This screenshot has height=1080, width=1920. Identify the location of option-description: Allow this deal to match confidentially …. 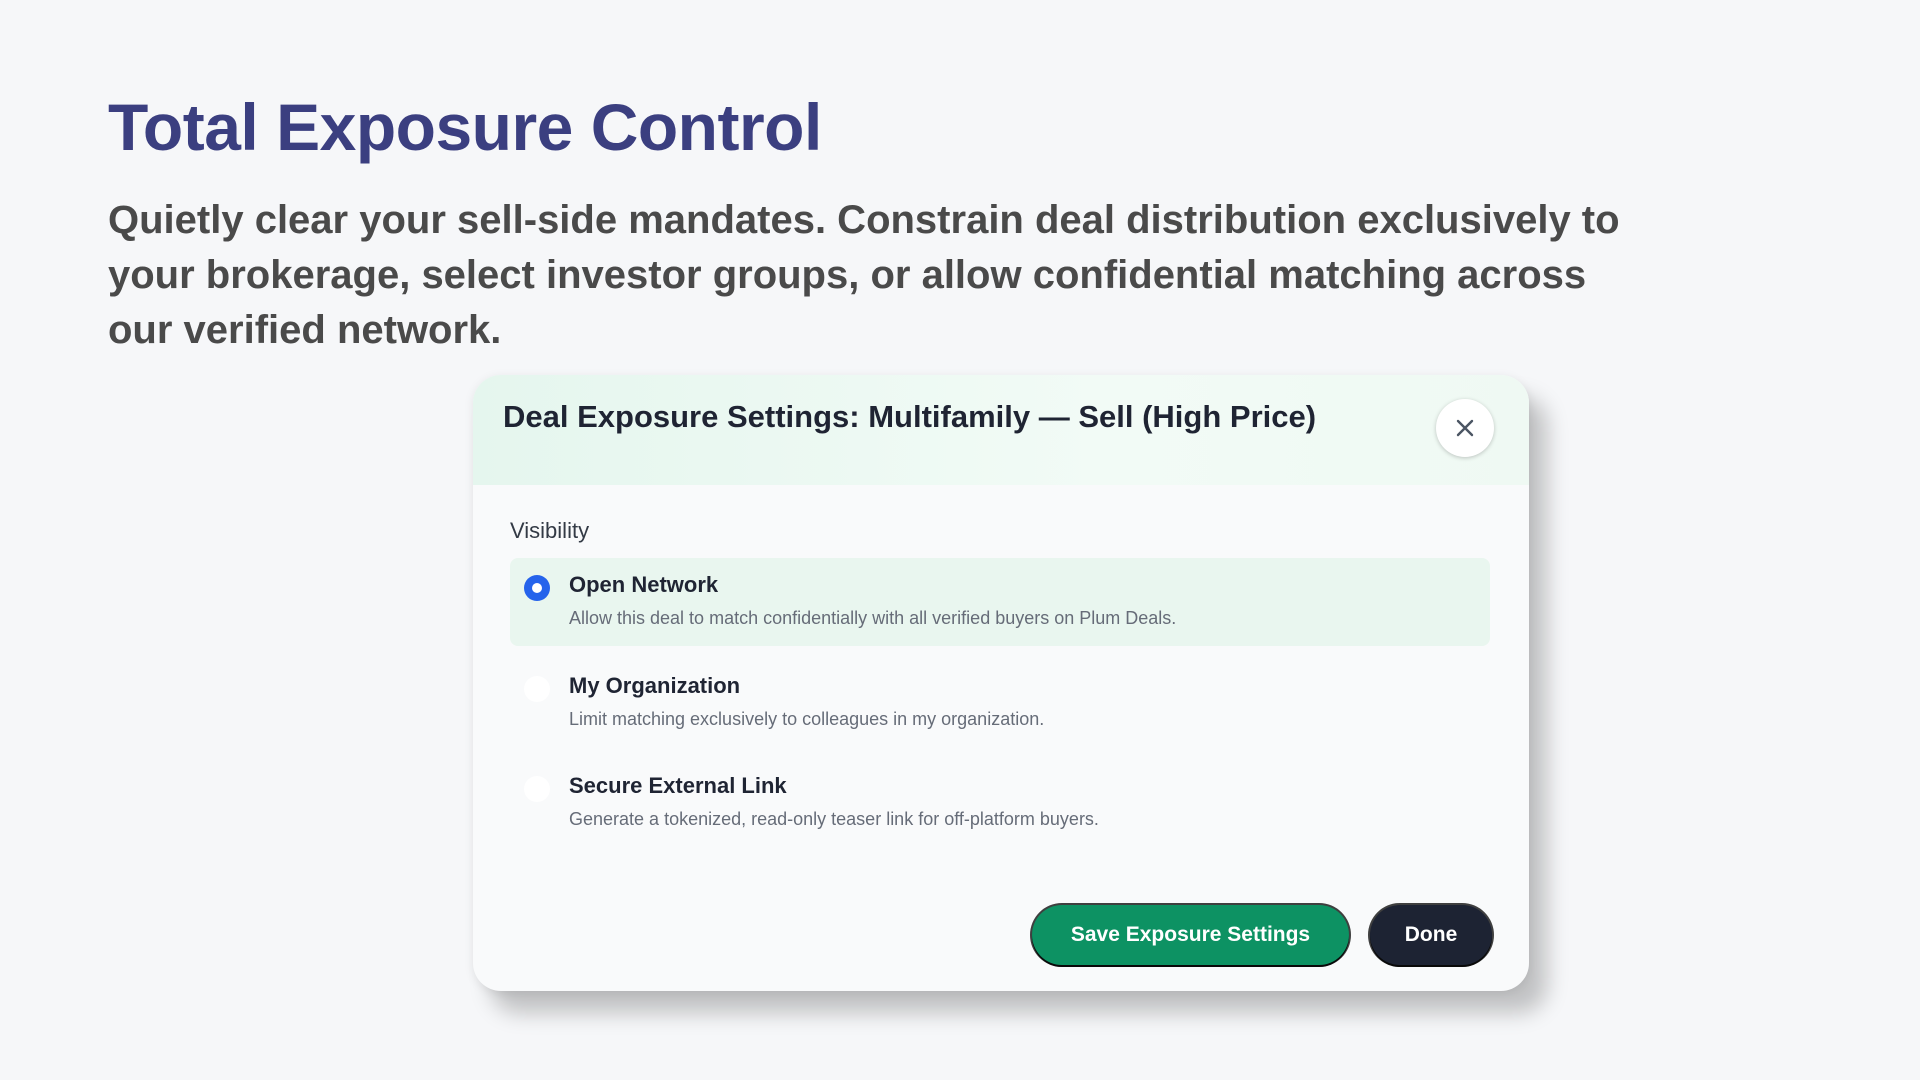
(873, 618).